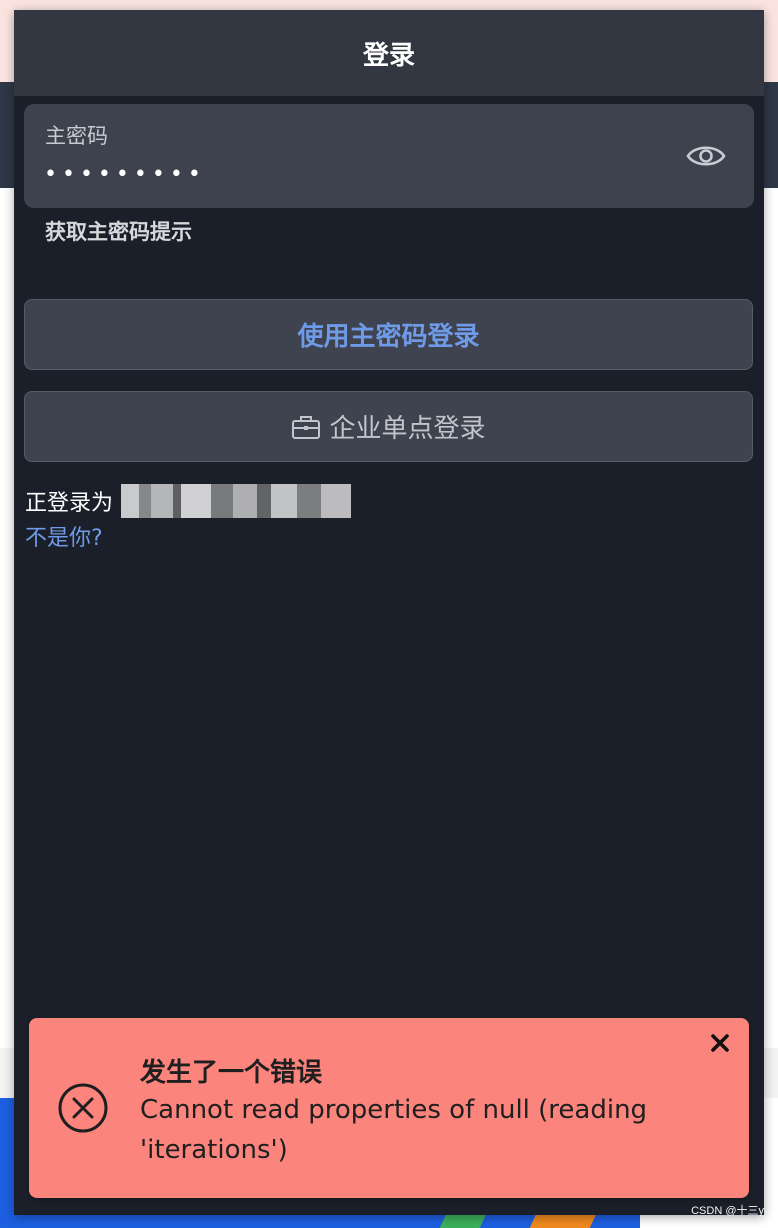 The width and height of the screenshot is (778, 1228). Describe the element at coordinates (64, 536) in the screenshot. I see `not-you-link: 不是你?` at that location.